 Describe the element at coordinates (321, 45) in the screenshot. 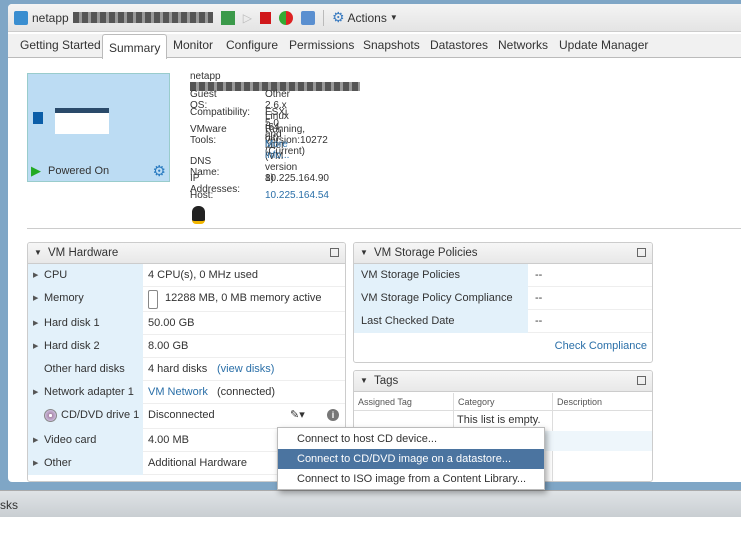

I see `tab-permissions: Permissions` at that location.